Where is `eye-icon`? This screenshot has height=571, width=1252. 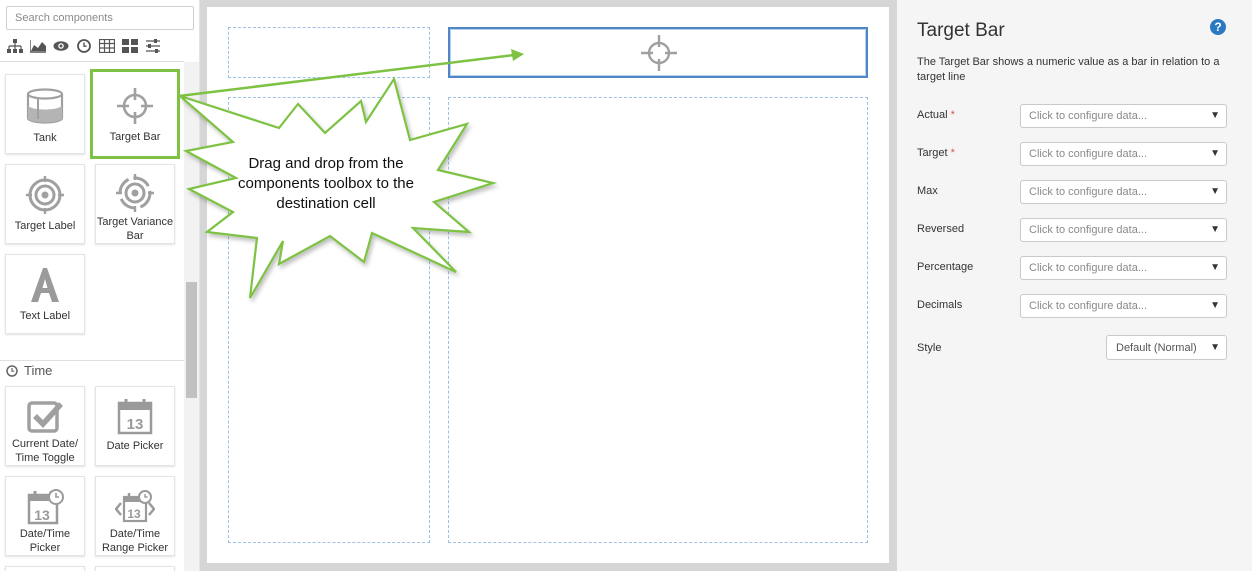
eye-icon is located at coordinates (60, 46).